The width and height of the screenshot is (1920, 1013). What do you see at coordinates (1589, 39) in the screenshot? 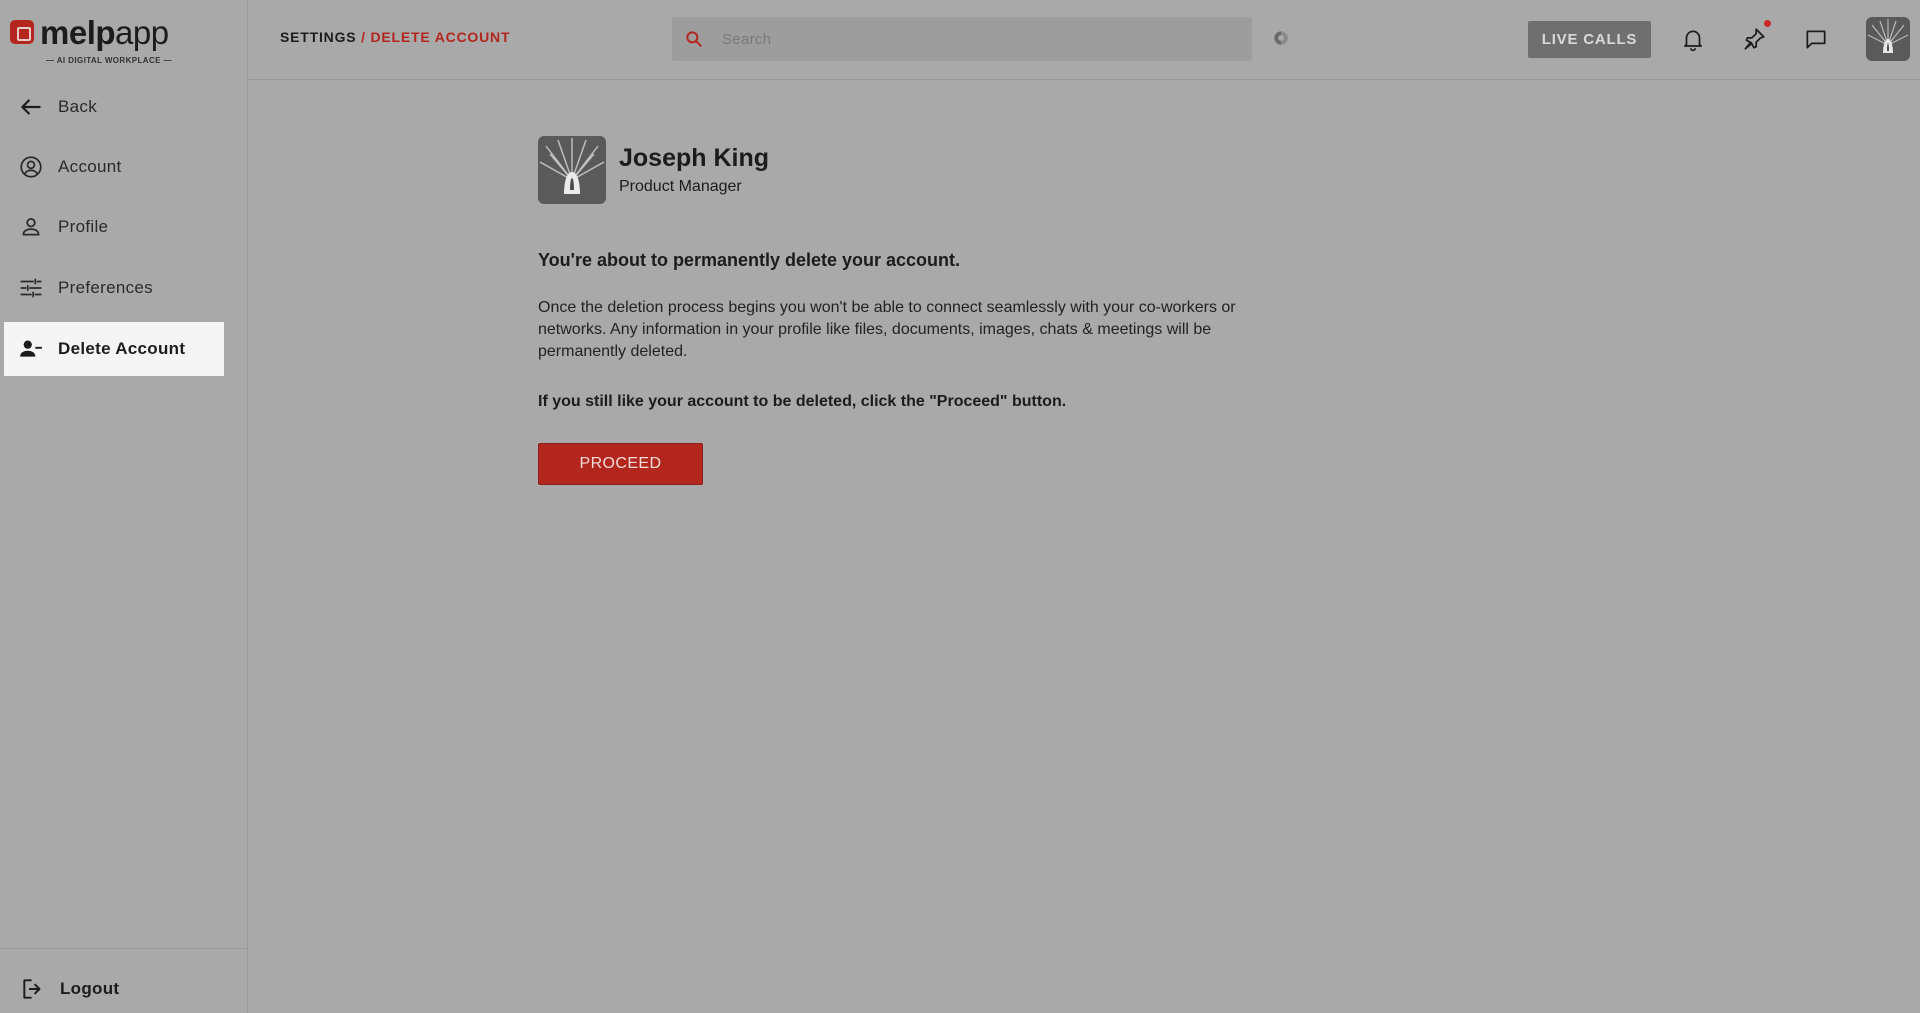
I see `live-calls-button: LIVE CALLS` at bounding box center [1589, 39].